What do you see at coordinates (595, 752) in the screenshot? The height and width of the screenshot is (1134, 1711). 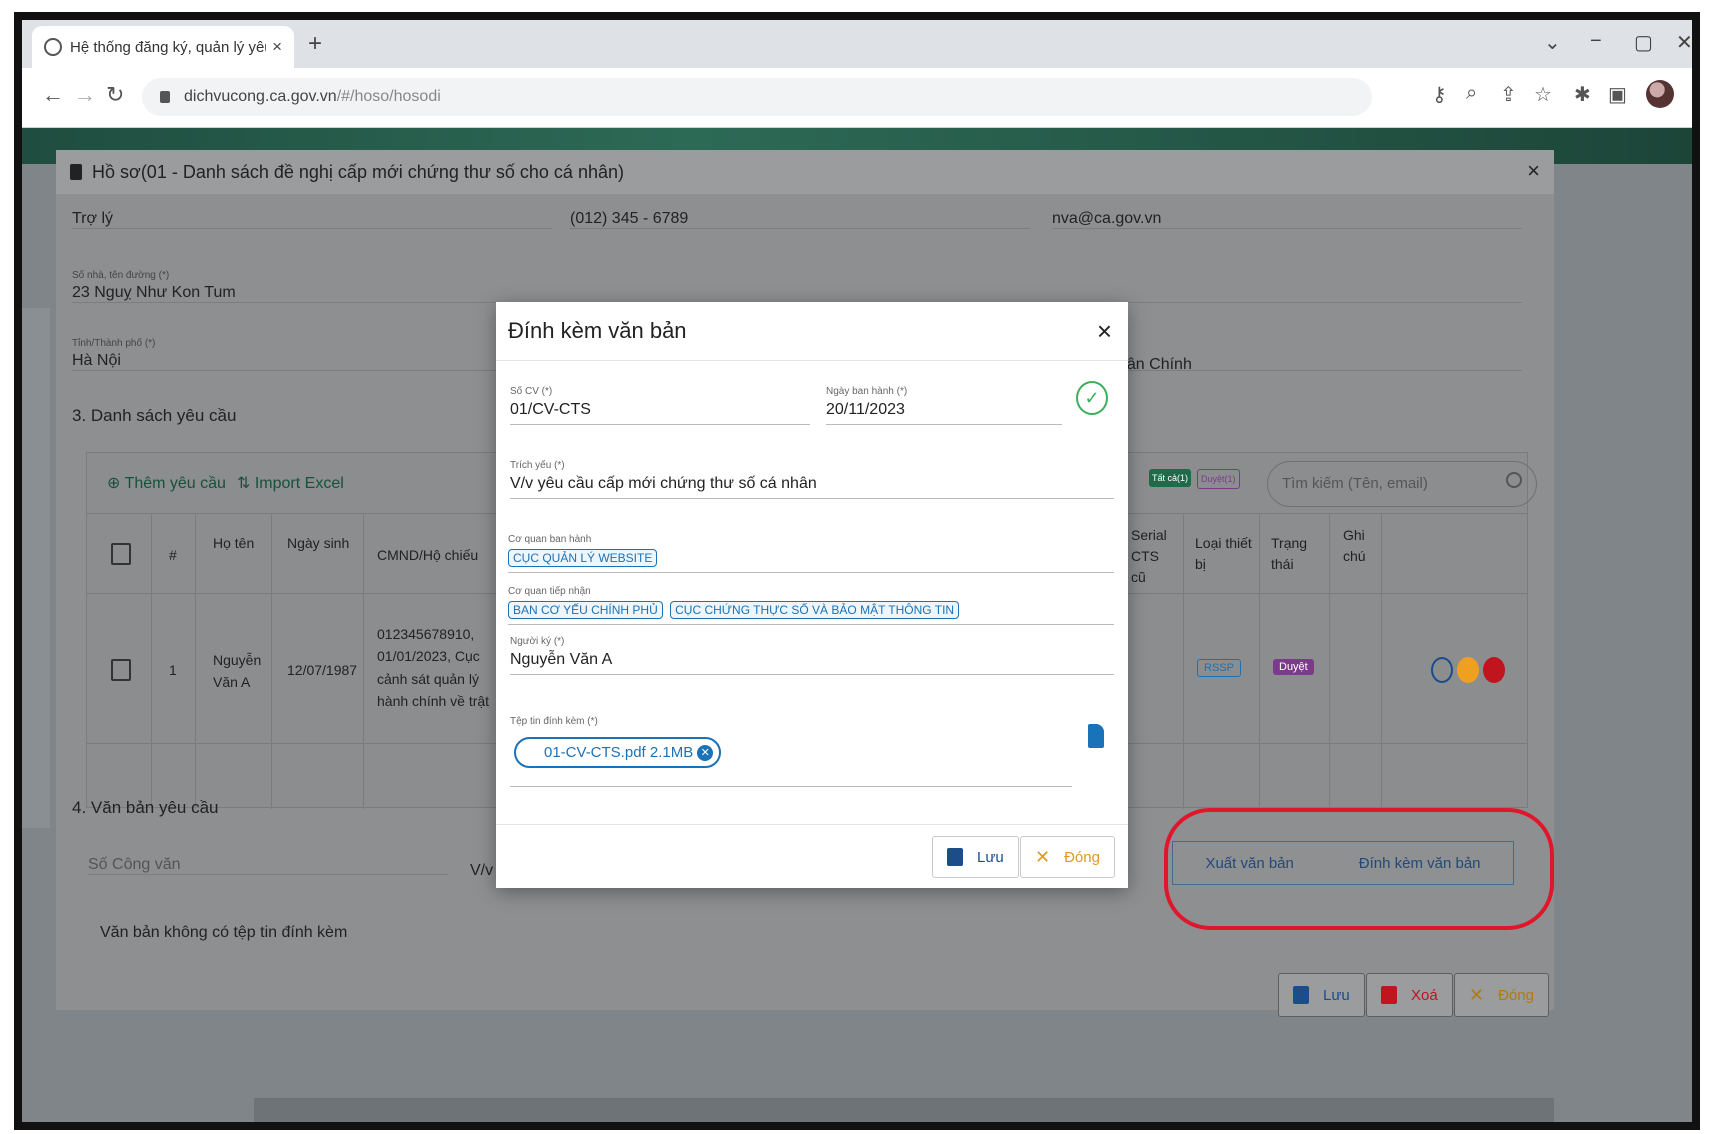 I see `file-name: 01-CV-CTS.pdf` at bounding box center [595, 752].